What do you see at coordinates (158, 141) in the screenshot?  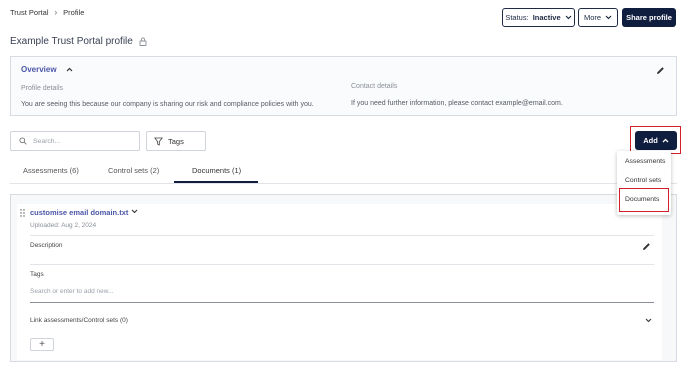 I see `filter-icon` at bounding box center [158, 141].